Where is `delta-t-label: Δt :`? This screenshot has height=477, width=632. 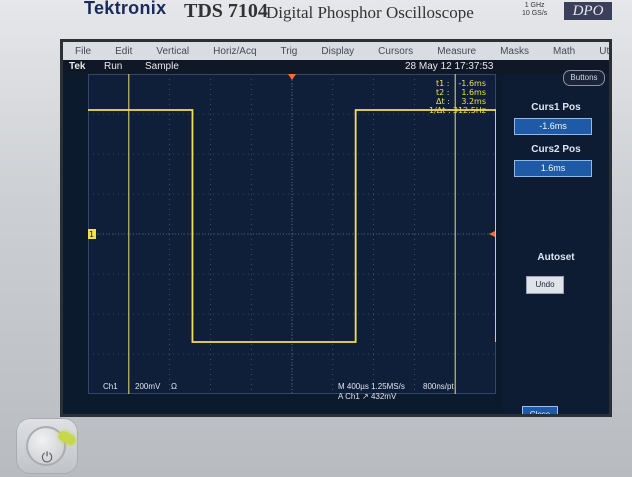 delta-t-label: Δt : is located at coordinates (443, 101).